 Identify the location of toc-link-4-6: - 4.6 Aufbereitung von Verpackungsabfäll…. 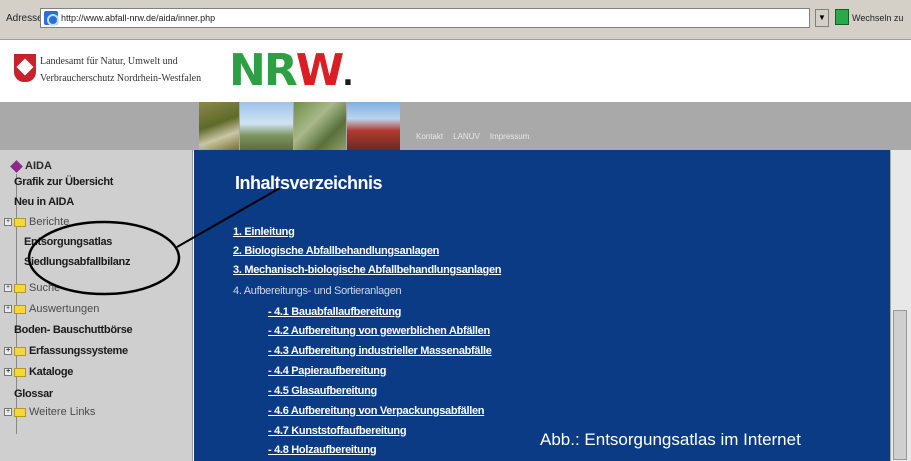
(376, 411).